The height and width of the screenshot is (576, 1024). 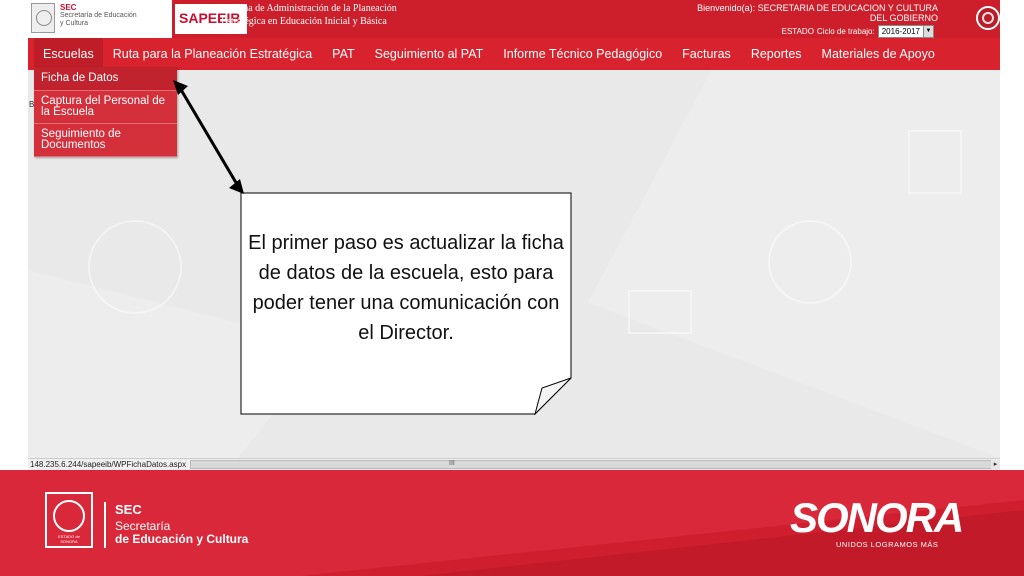 I want to click on emblem-caption: ESTADO de SONORA, so click(x=69, y=539).